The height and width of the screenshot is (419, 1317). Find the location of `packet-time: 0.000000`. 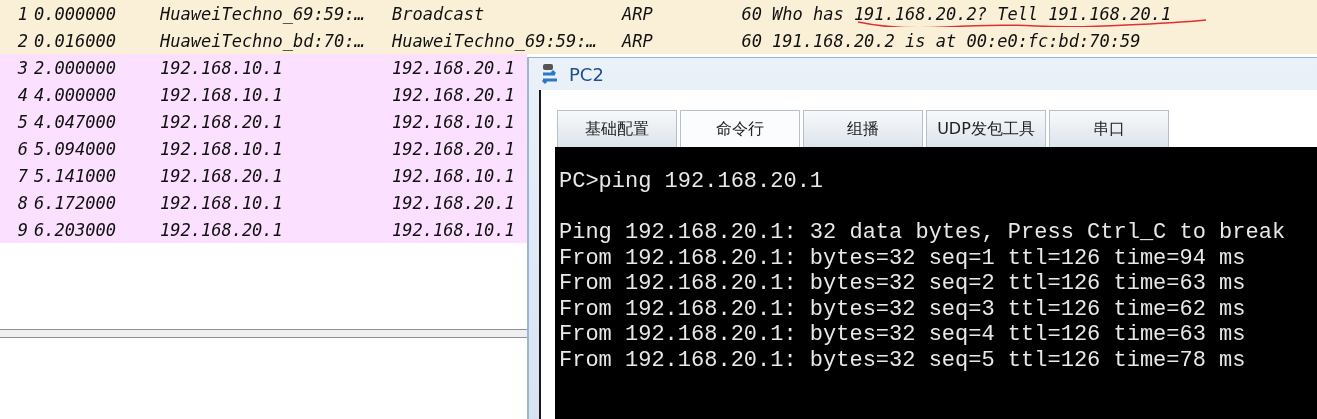

packet-time: 0.000000 is located at coordinates (75, 13).